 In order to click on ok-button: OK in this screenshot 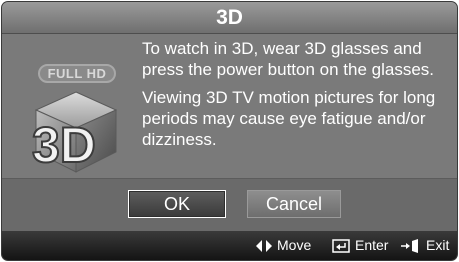, I will do `click(177, 204)`.